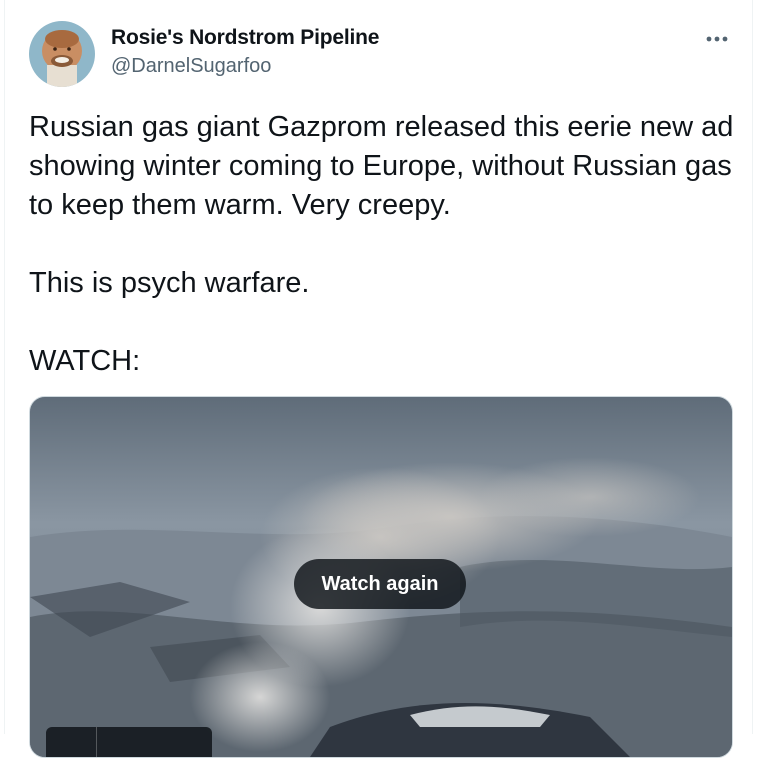 This screenshot has height=758, width=771. Describe the element at coordinates (191, 66) in the screenshot. I see `author-handle: @DarnelSugarfoo` at that location.